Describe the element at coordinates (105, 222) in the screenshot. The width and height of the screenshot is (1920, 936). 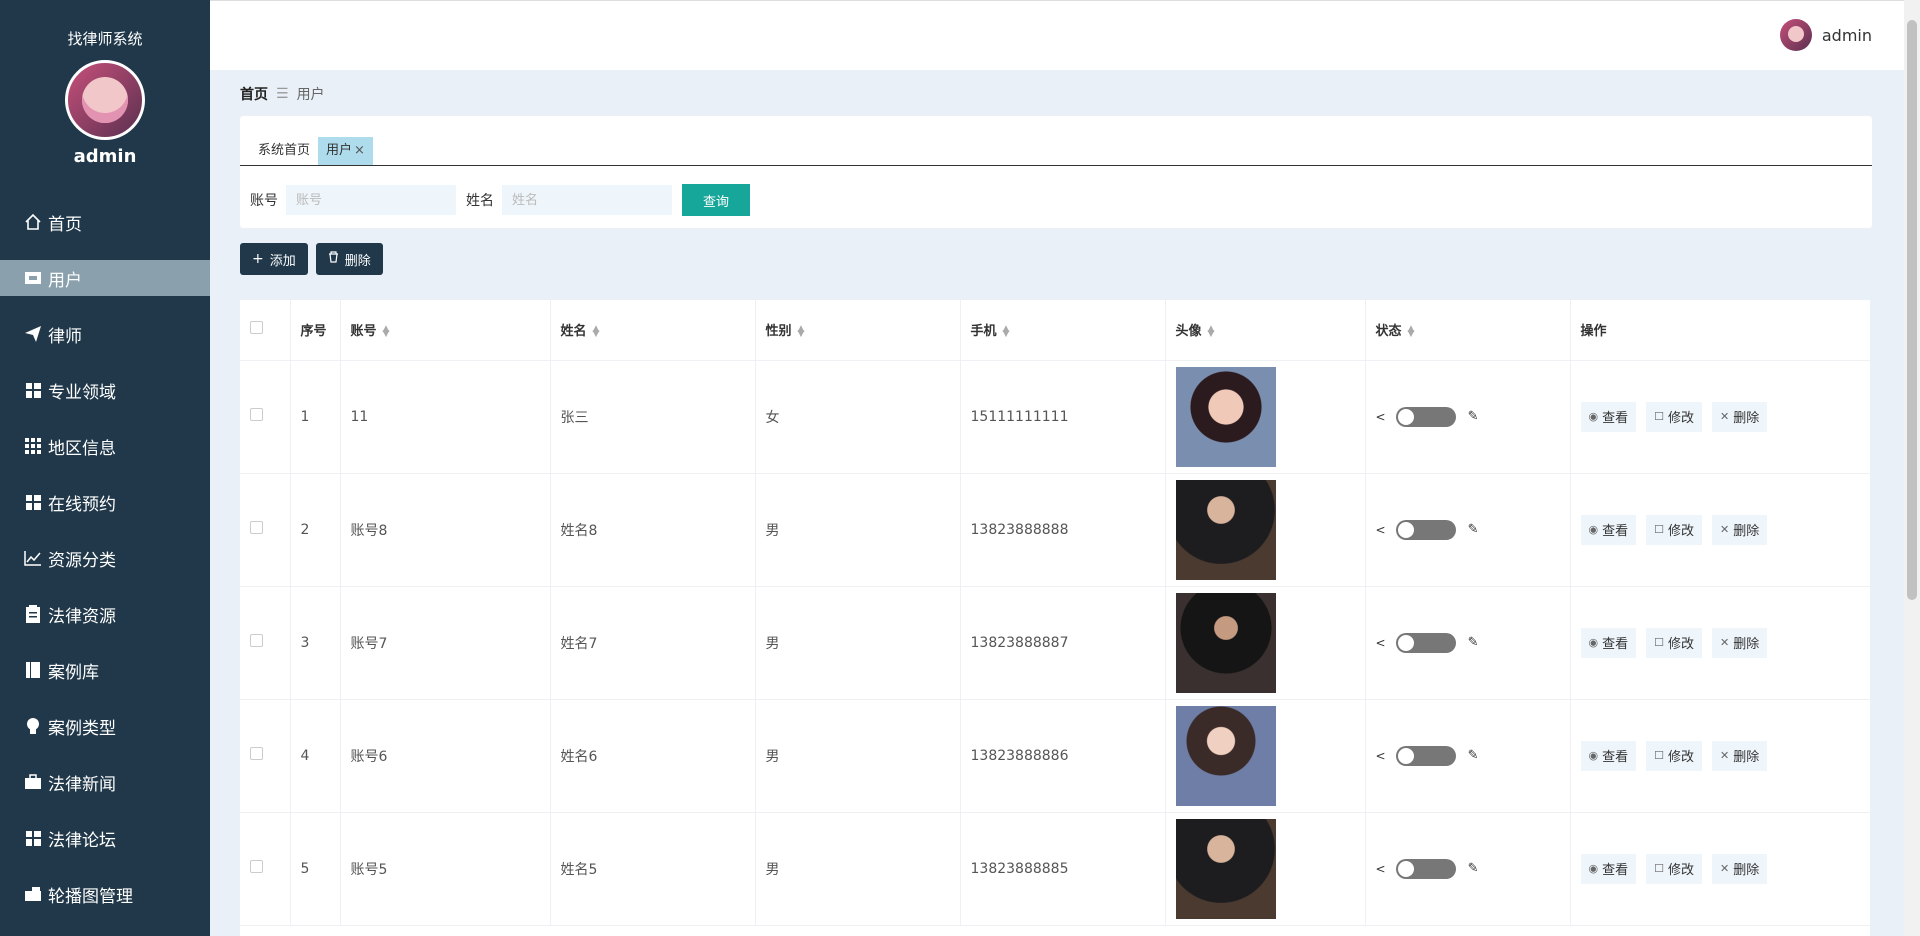
I see `sidebar-item-home: 首页` at that location.